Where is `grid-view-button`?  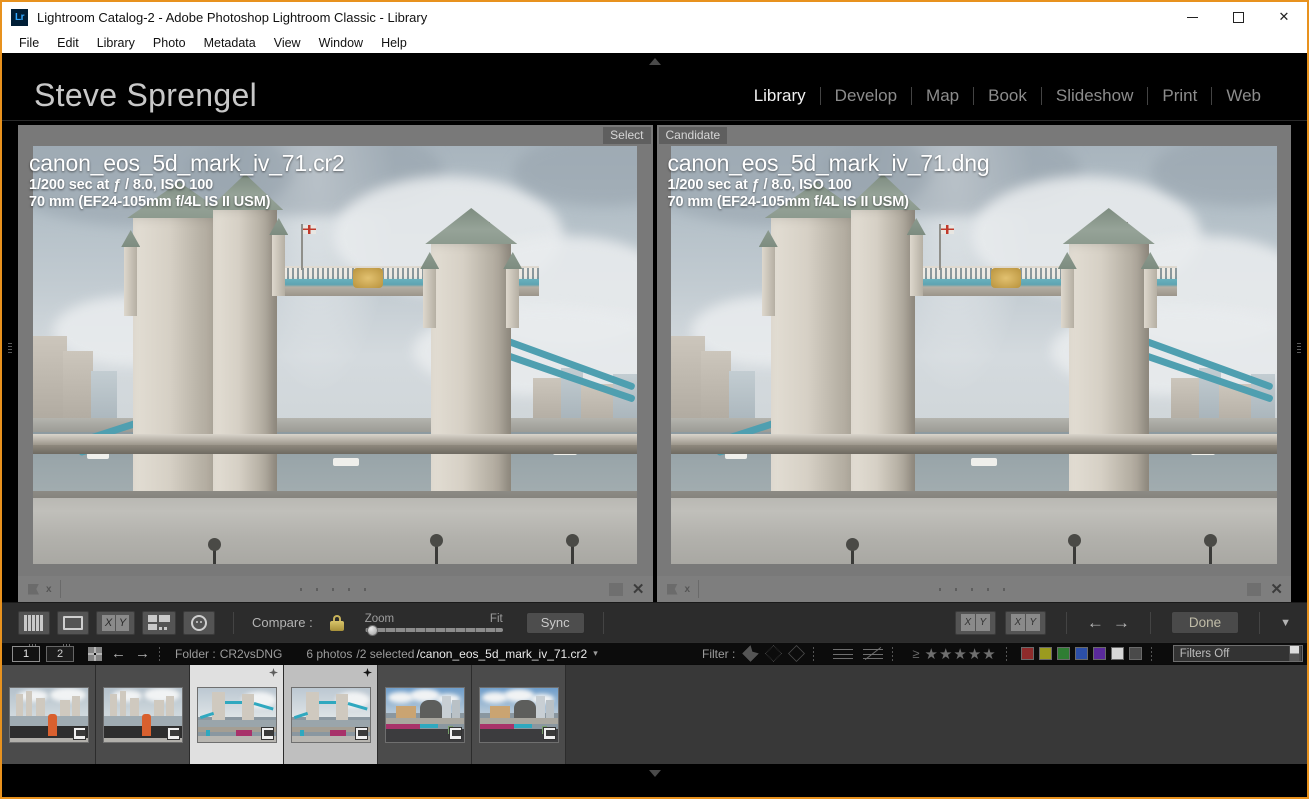 grid-view-button is located at coordinates (34, 622).